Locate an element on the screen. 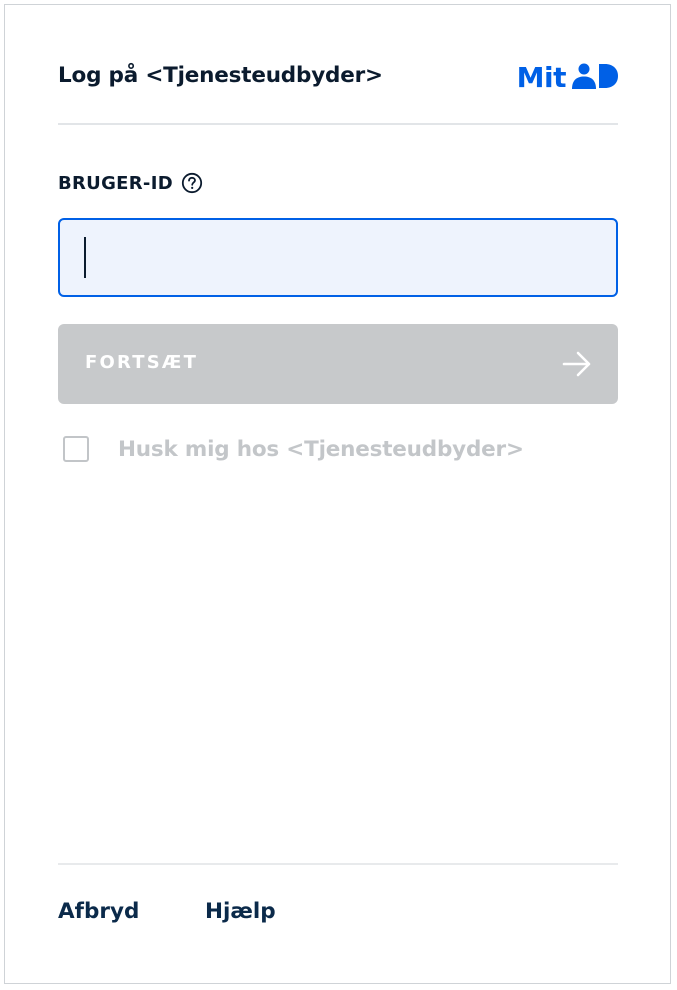  page-title: Log på <Tjenesteudbyder> is located at coordinates (220, 75).